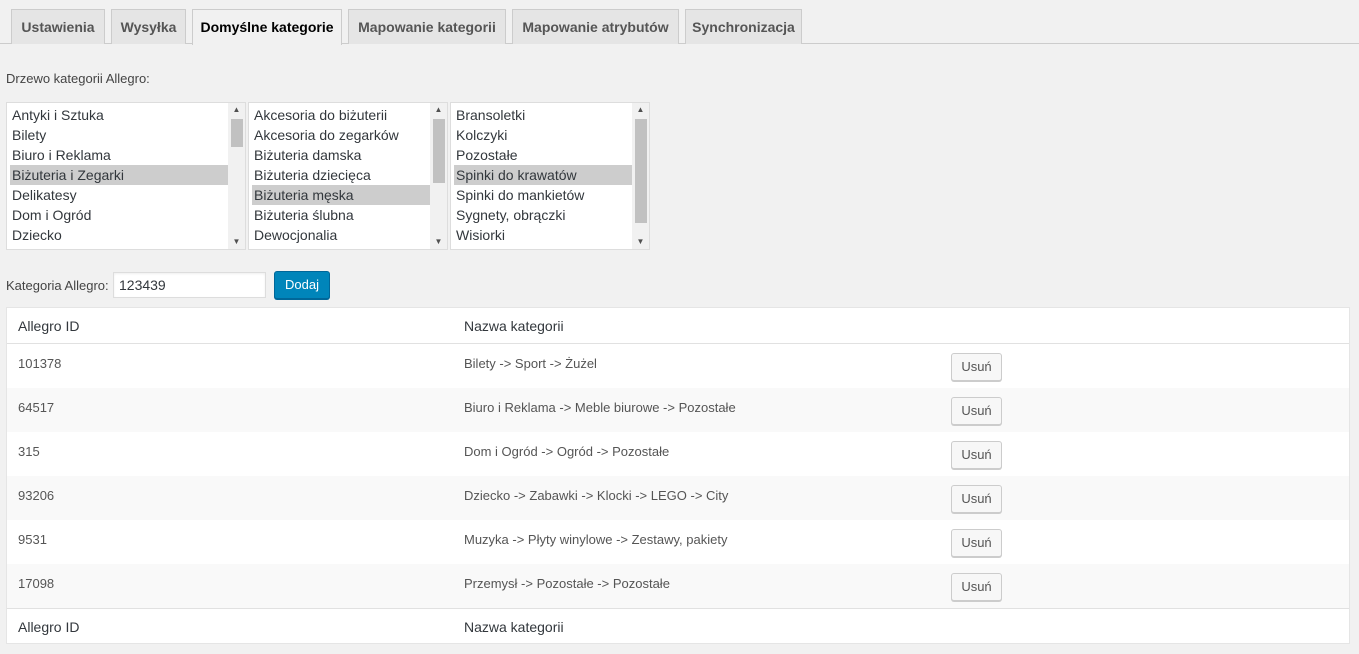 This screenshot has width=1359, height=654. Describe the element at coordinates (567, 583) in the screenshot. I see `category-name-cell: Przemysł -> Pozostałe -> Pozostałe` at that location.